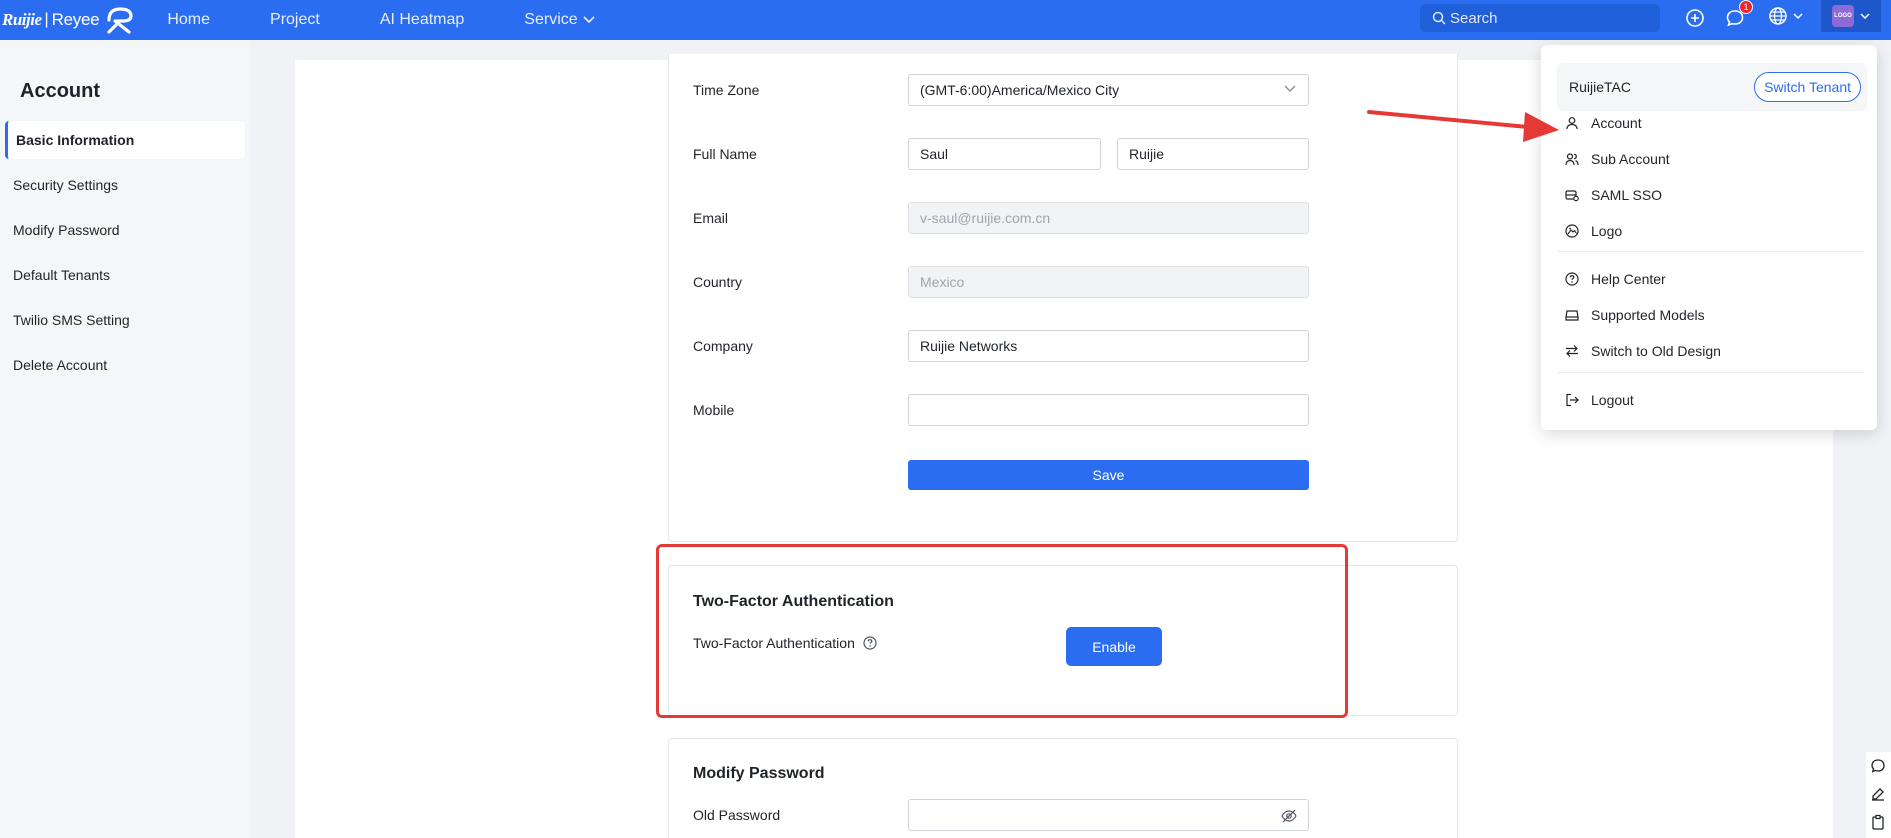 The height and width of the screenshot is (838, 1891). What do you see at coordinates (1746, 7) in the screenshot?
I see `notification-badge: 1` at bounding box center [1746, 7].